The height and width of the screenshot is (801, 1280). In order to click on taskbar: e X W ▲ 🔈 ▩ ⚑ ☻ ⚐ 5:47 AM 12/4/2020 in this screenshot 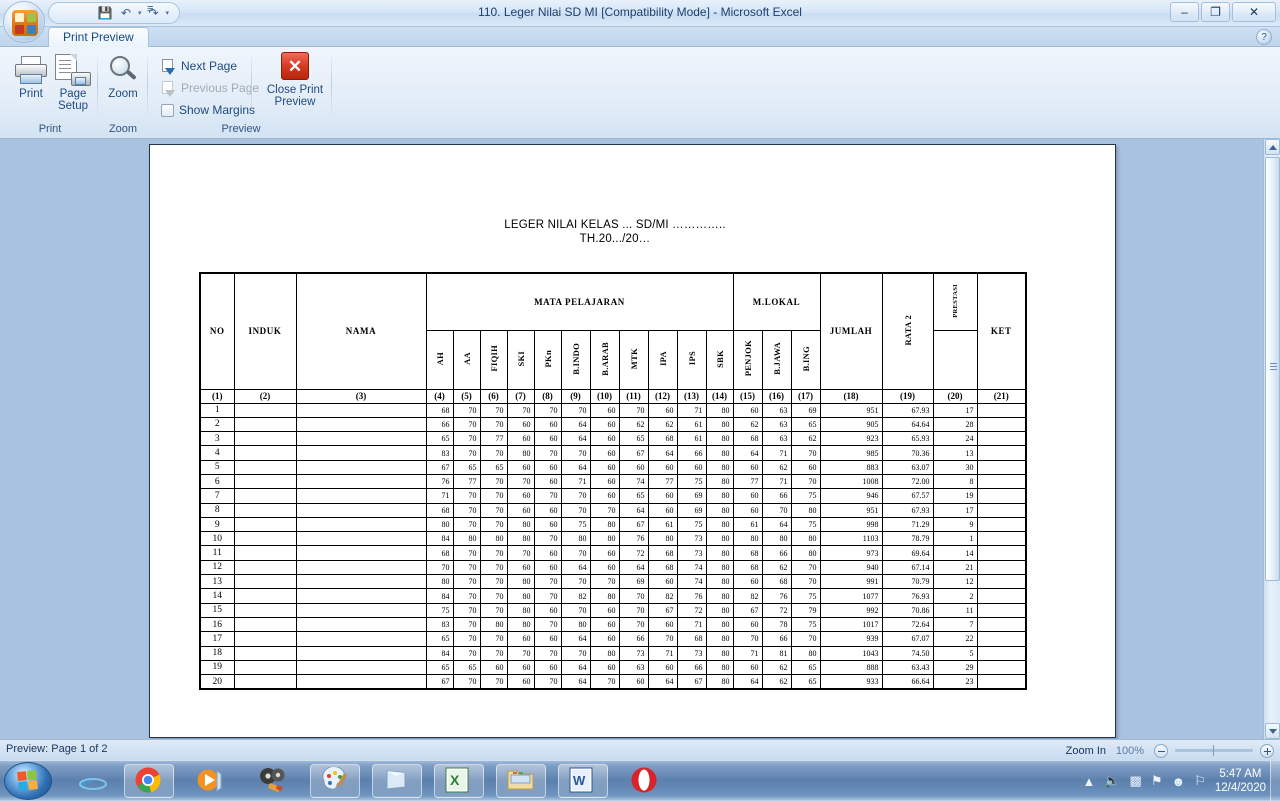, I will do `click(640, 780)`.